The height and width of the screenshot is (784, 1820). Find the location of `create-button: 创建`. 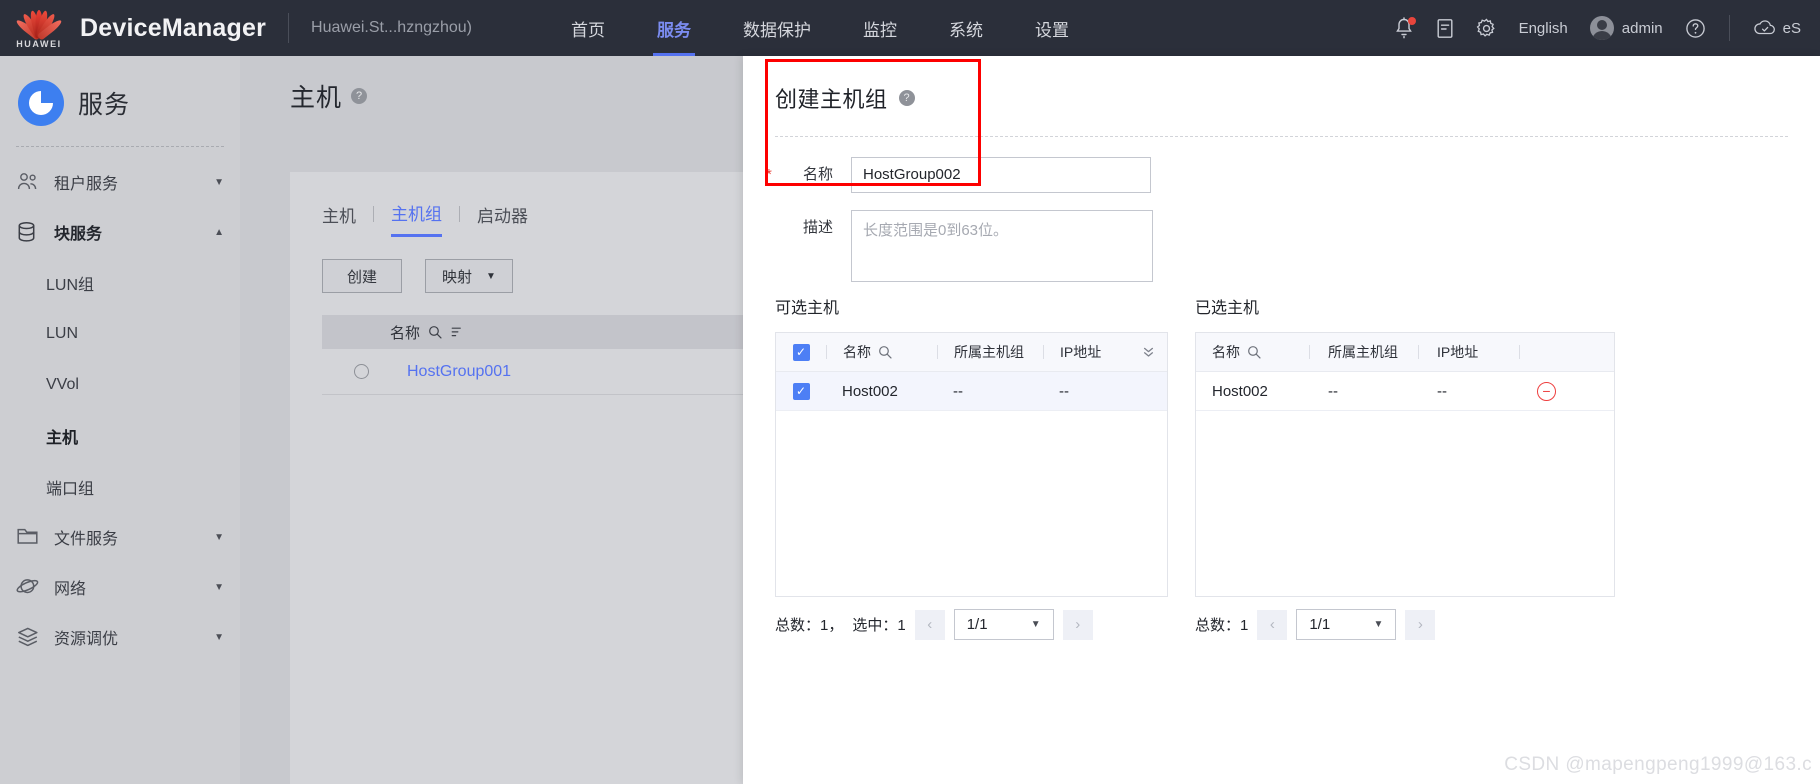

create-button: 创建 is located at coordinates (362, 276).